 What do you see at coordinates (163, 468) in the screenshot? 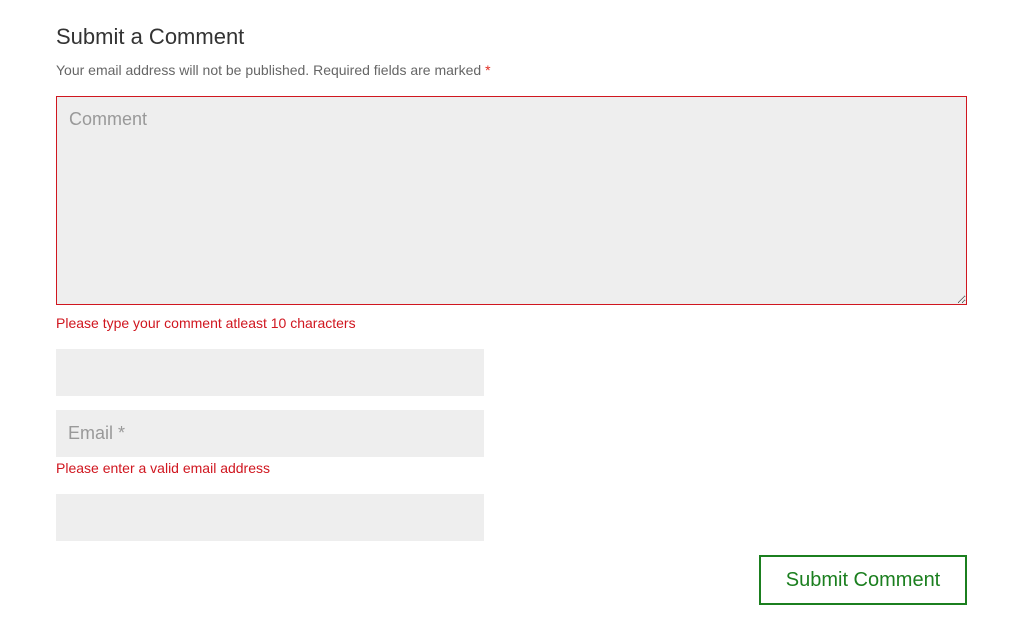
I see `email-error-message: Please enter a valid email address` at bounding box center [163, 468].